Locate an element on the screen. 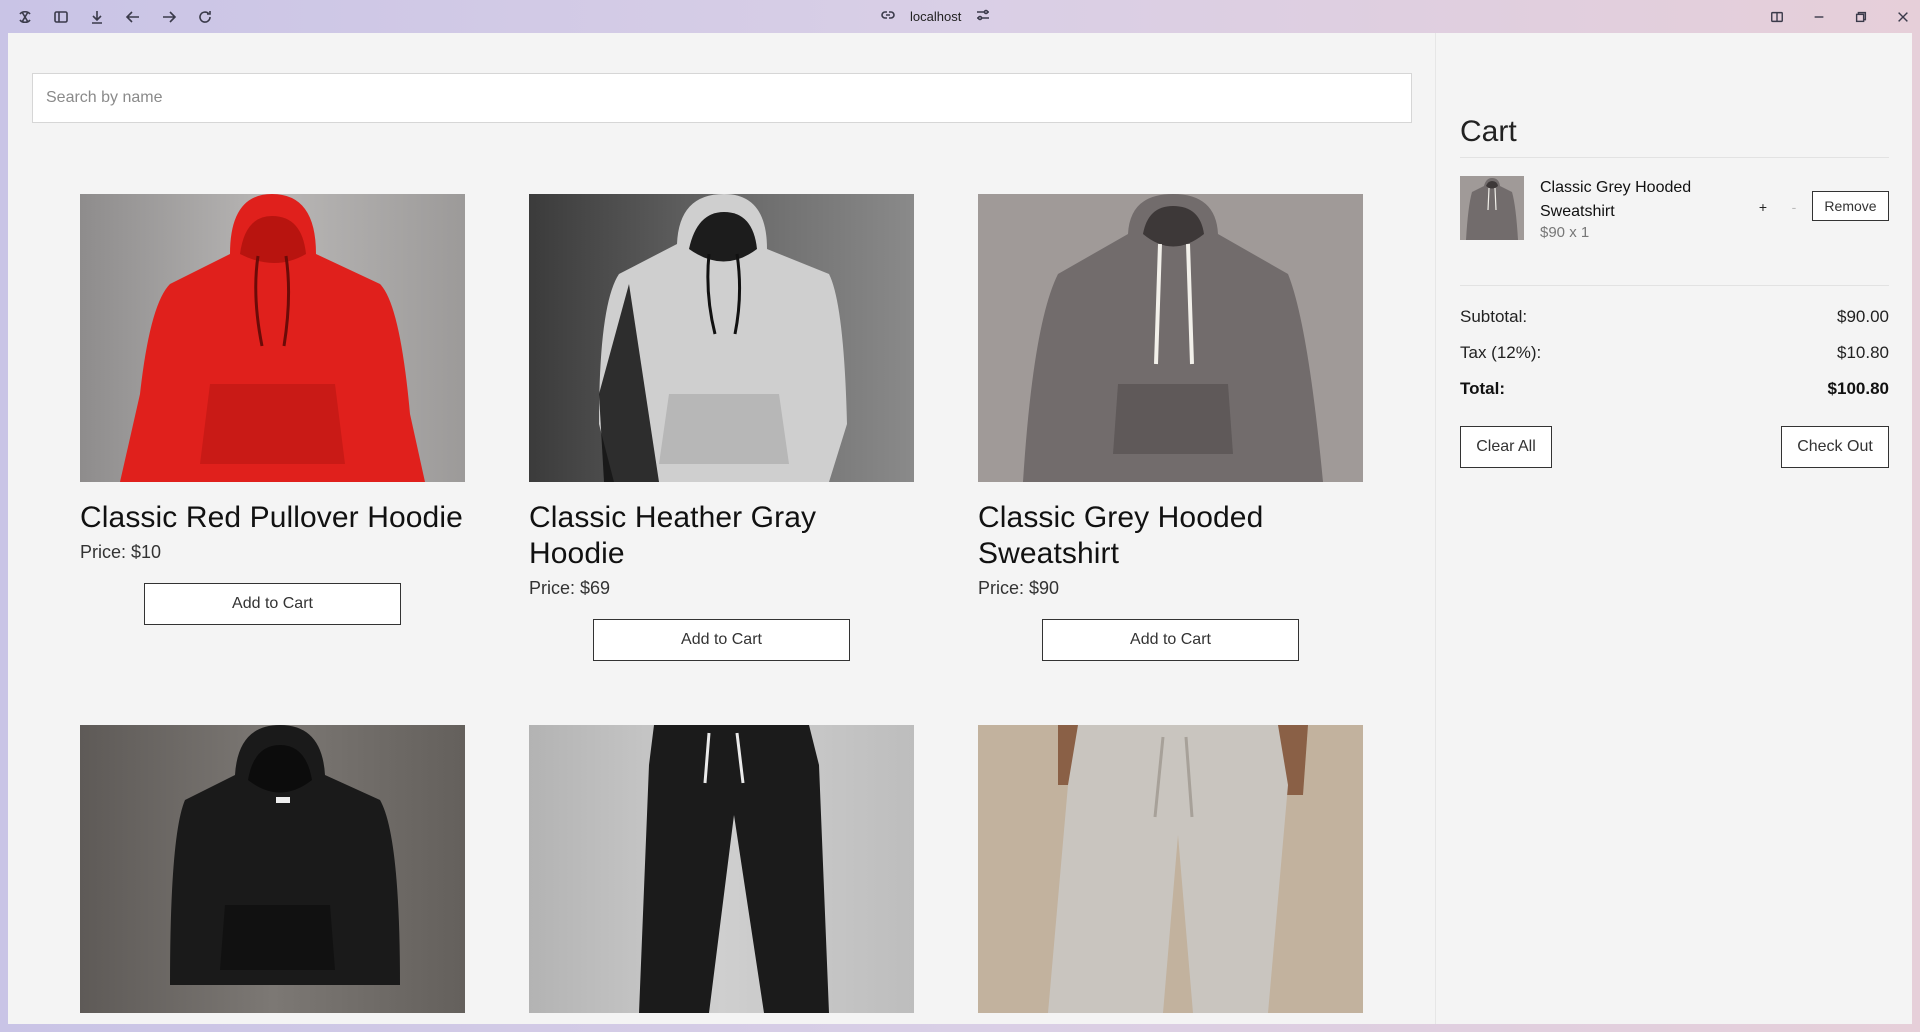 Image resolution: width=1920 pixels, height=1032 pixels. total-label: Total: is located at coordinates (1483, 388).